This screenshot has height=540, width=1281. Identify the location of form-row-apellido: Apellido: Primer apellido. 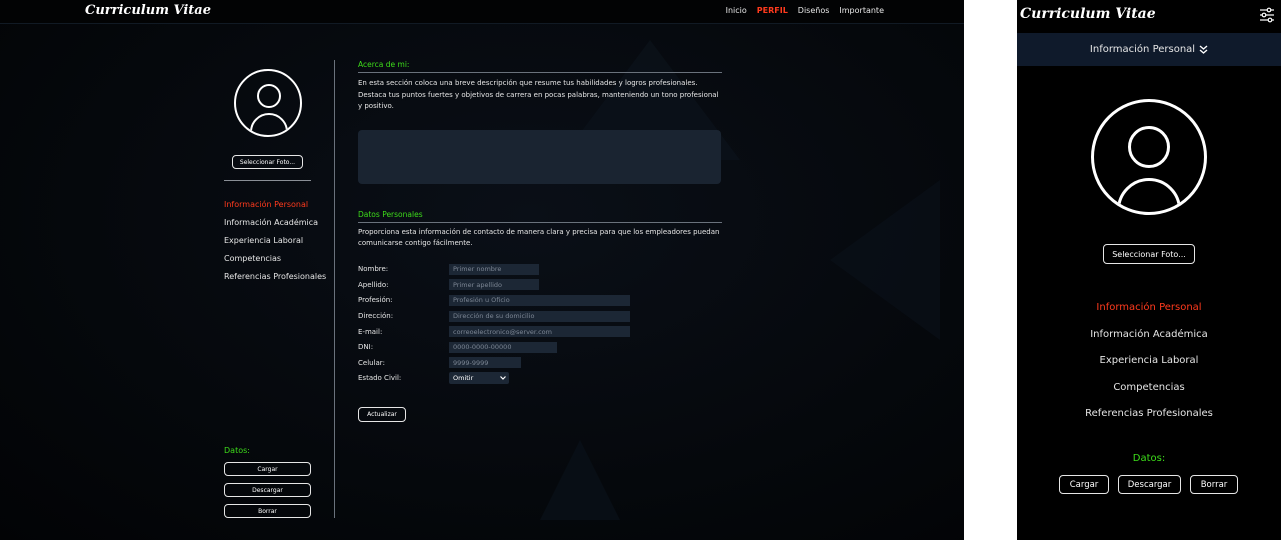
(540, 285).